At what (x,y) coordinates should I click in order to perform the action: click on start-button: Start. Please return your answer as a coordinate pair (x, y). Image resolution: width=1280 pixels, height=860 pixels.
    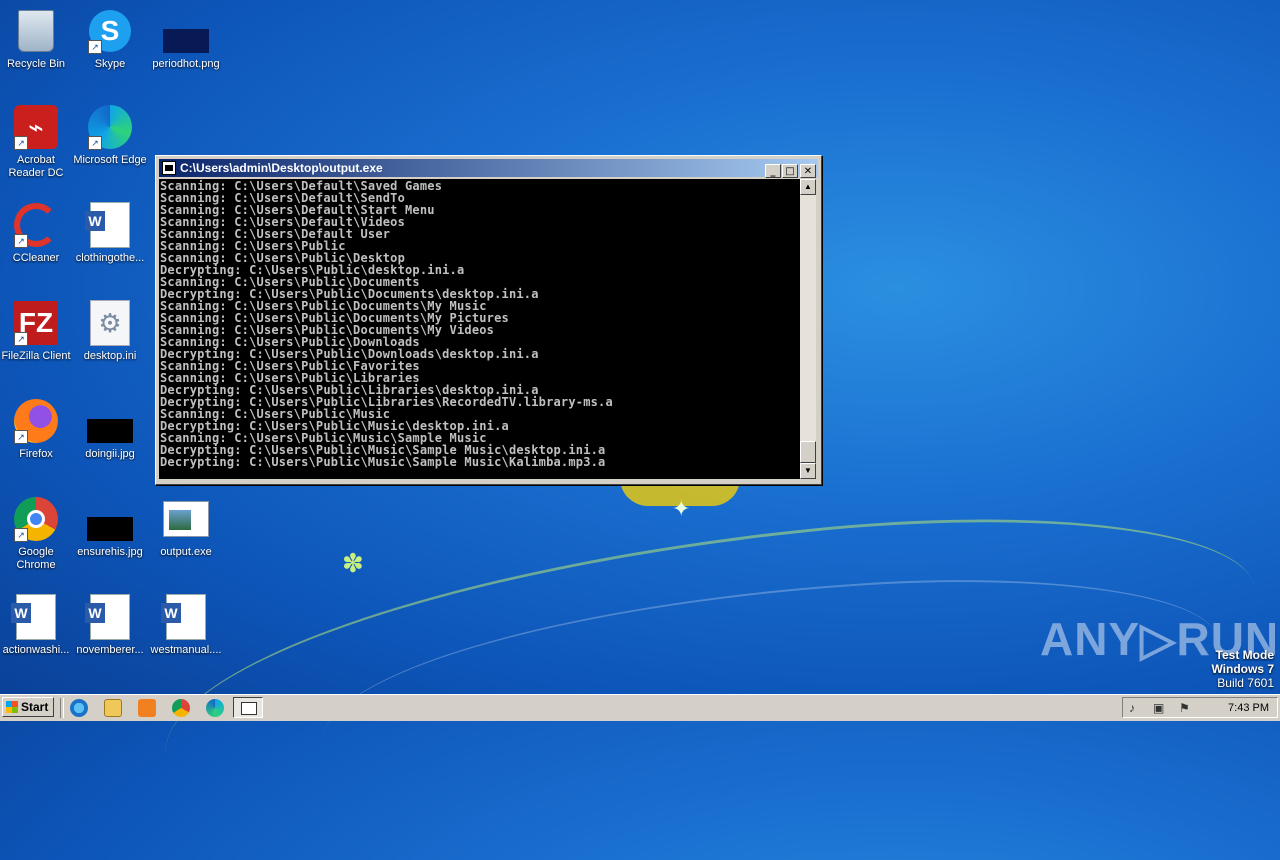
    Looking at the image, I should click on (28, 707).